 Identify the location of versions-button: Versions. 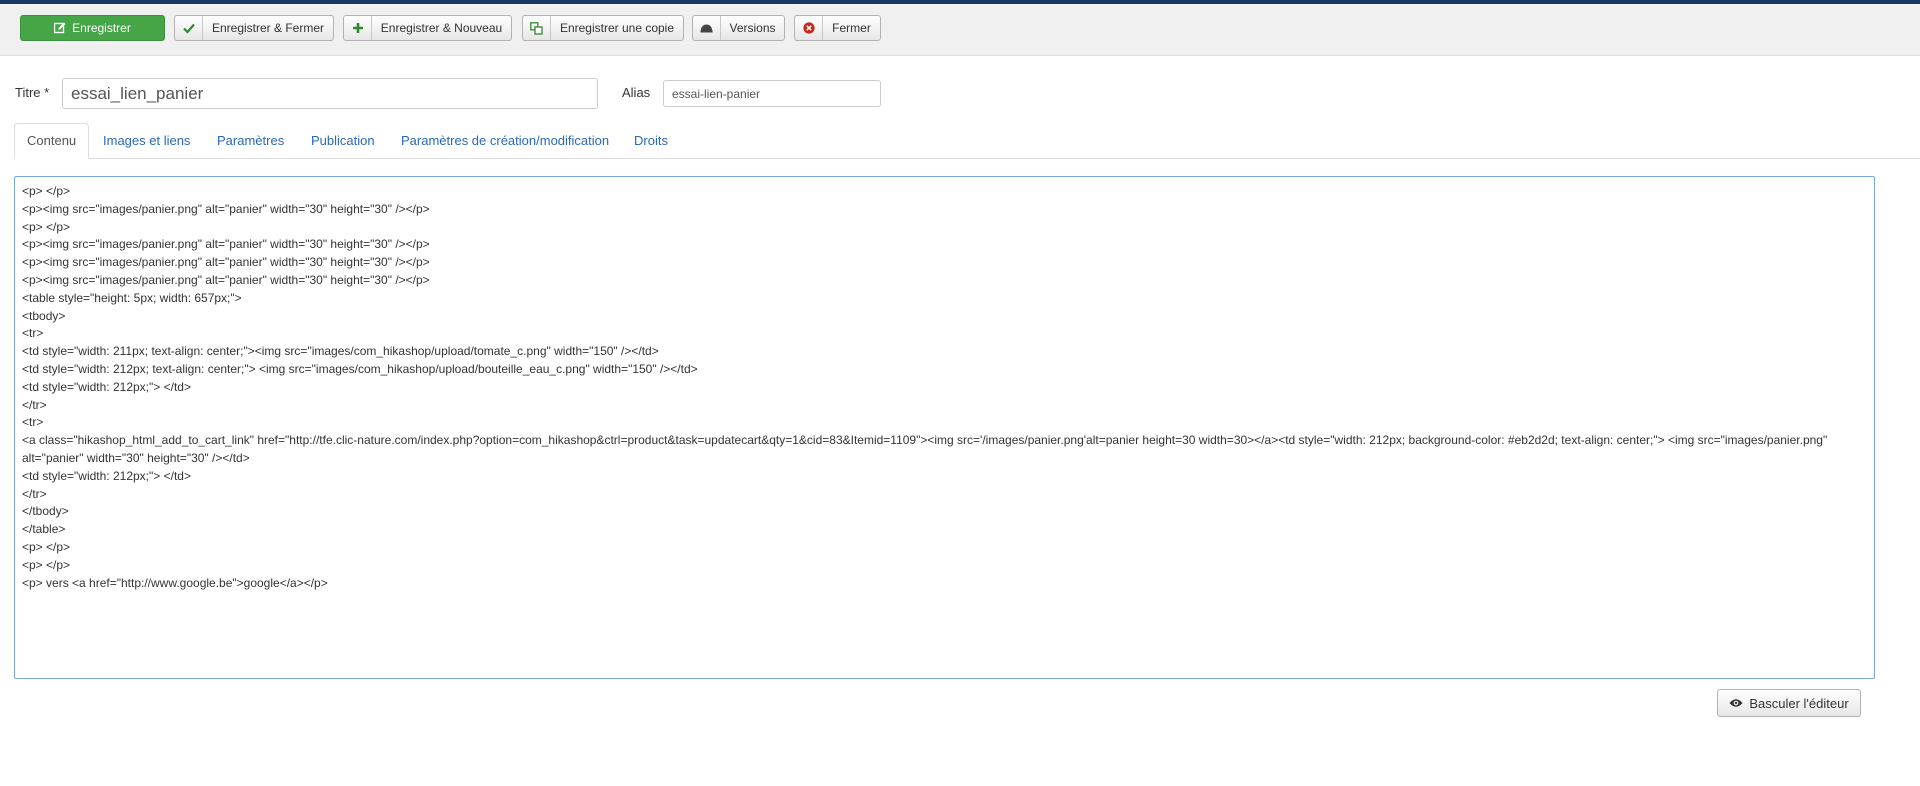
(738, 28).